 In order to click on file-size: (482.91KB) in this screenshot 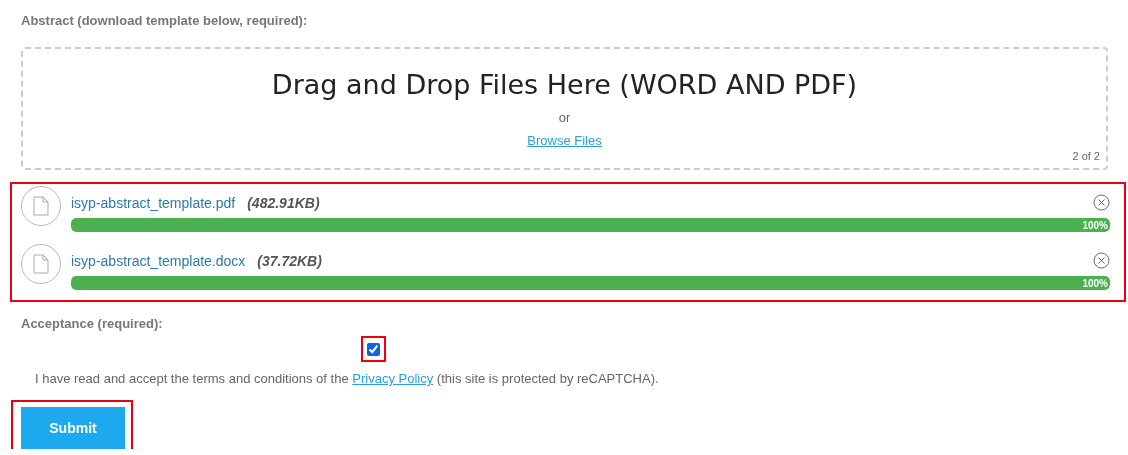, I will do `click(284, 202)`.